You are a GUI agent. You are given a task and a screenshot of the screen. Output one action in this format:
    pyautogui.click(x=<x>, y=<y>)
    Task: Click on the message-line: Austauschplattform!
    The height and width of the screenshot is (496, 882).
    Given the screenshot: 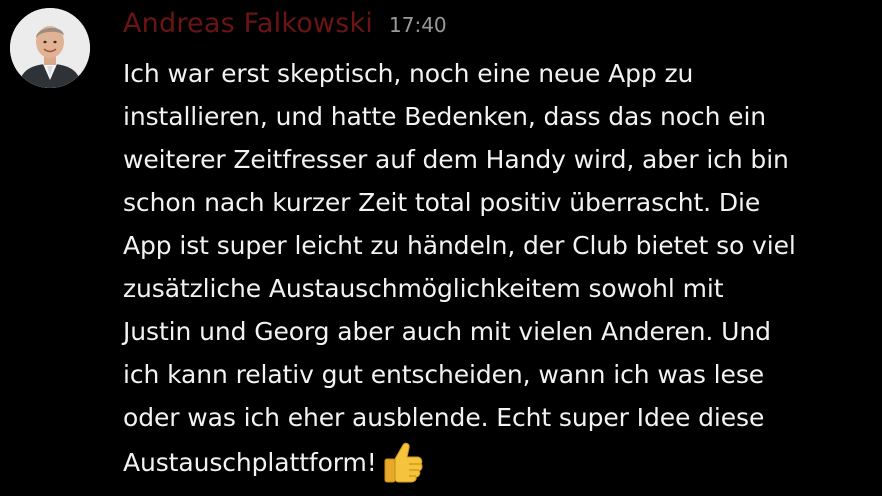 What is the action you would take?
    pyautogui.click(x=250, y=462)
    